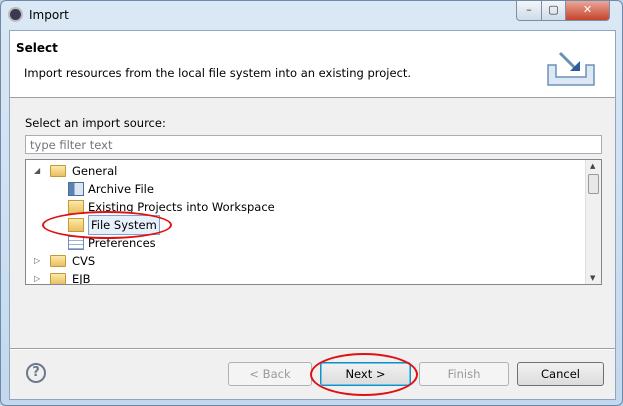  I want to click on tree-item-general: ◢ General, so click(75, 171).